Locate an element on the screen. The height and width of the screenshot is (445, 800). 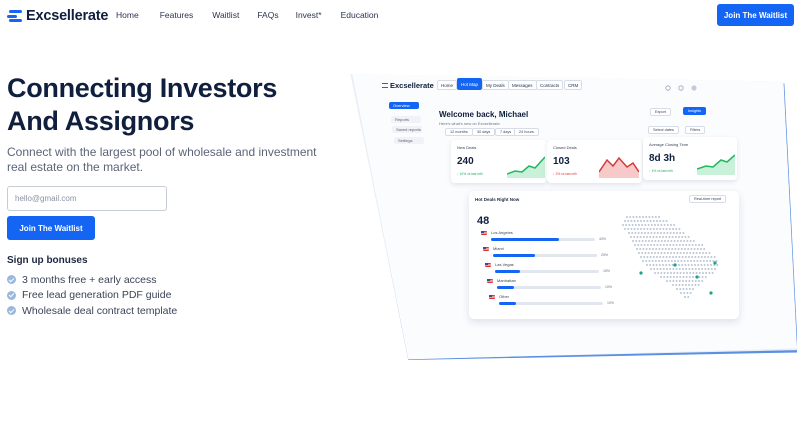
mockup-range-30d: 30 days is located at coordinates (484, 132).